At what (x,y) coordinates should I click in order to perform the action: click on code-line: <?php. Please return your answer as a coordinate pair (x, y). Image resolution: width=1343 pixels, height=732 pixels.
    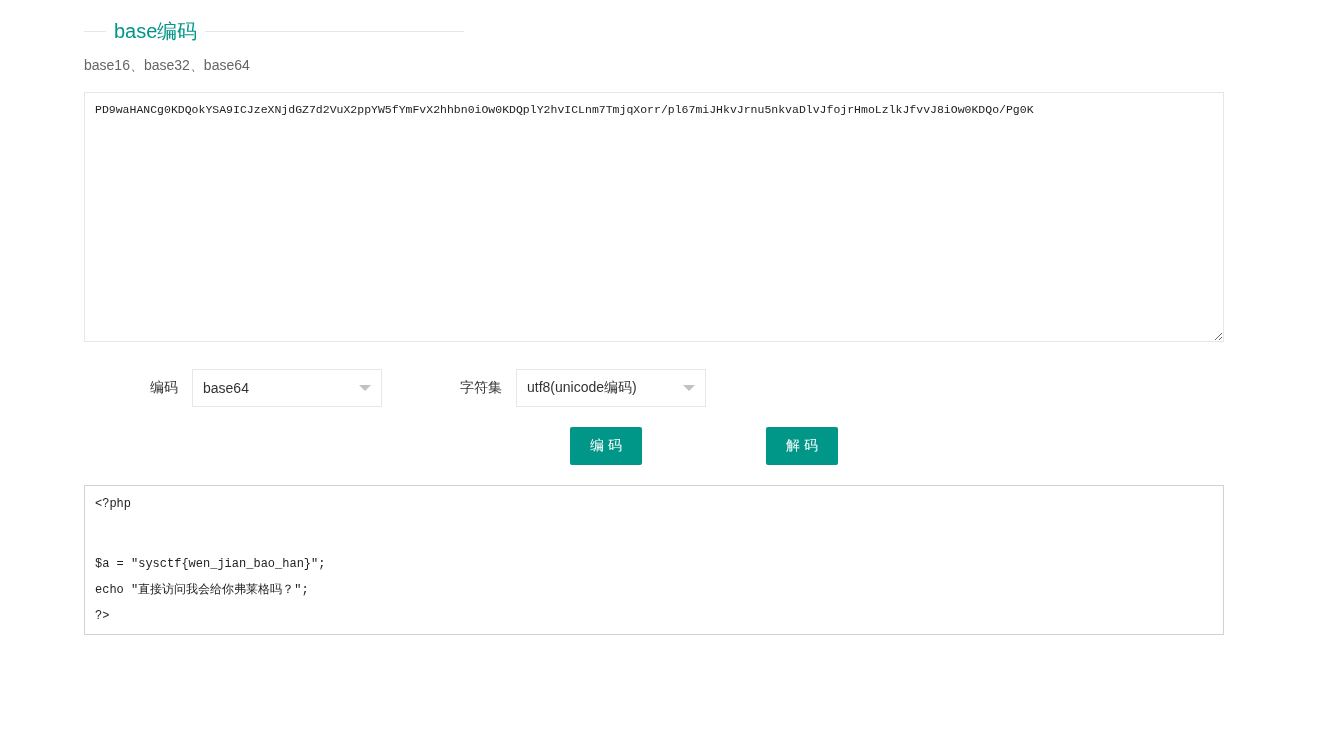
    Looking at the image, I should click on (113, 504).